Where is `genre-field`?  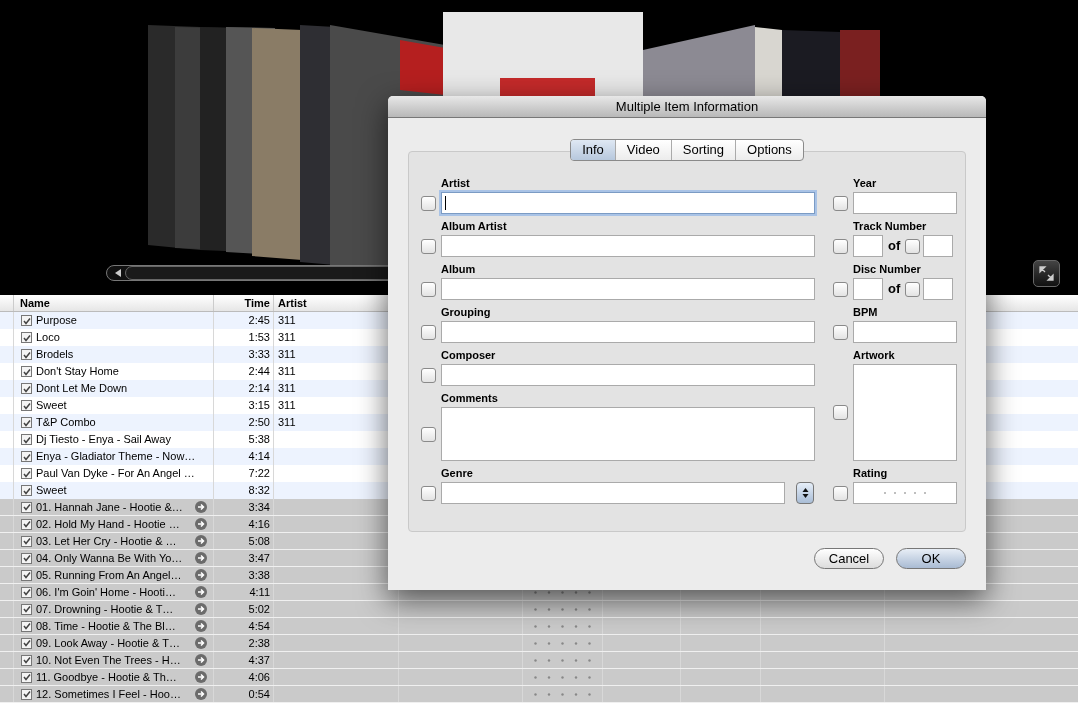 genre-field is located at coordinates (613, 493).